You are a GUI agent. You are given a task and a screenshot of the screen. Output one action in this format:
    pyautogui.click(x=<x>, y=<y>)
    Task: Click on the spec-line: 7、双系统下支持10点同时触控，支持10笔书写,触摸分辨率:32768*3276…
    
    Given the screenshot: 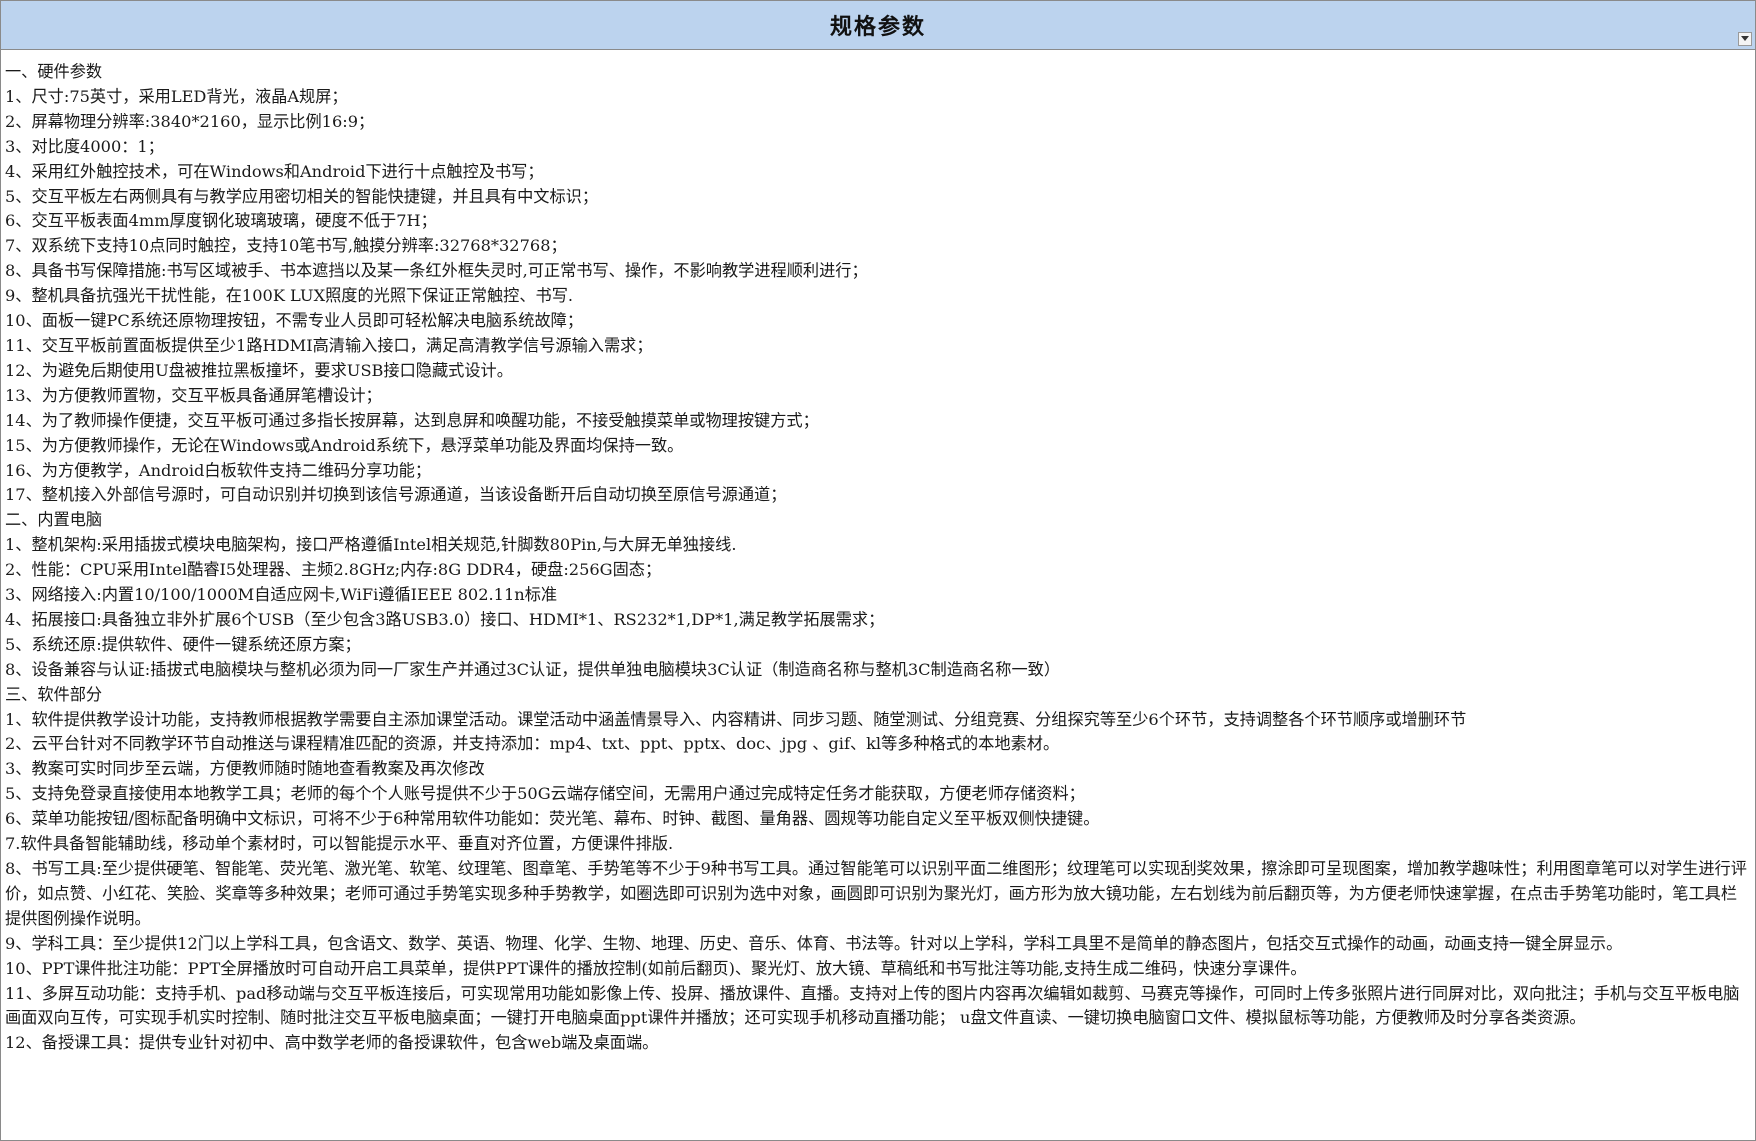 What is the action you would take?
    pyautogui.click(x=286, y=246)
    